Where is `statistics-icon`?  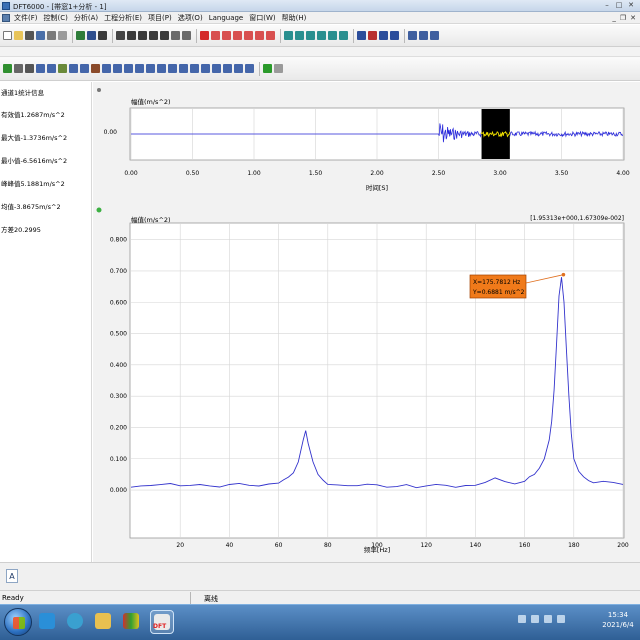
statistics-icon is located at coordinates (238, 68).